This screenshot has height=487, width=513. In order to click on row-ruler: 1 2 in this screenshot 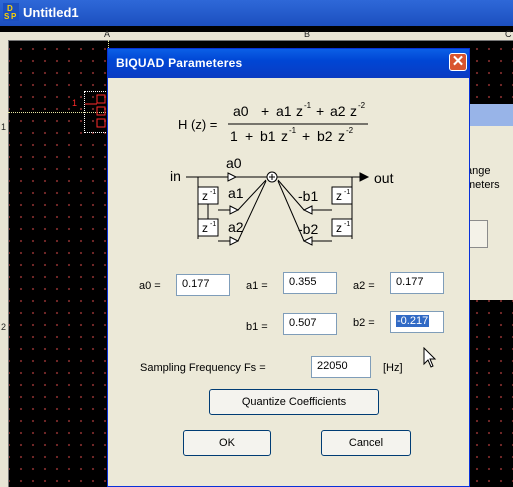, I will do `click(4, 263)`.